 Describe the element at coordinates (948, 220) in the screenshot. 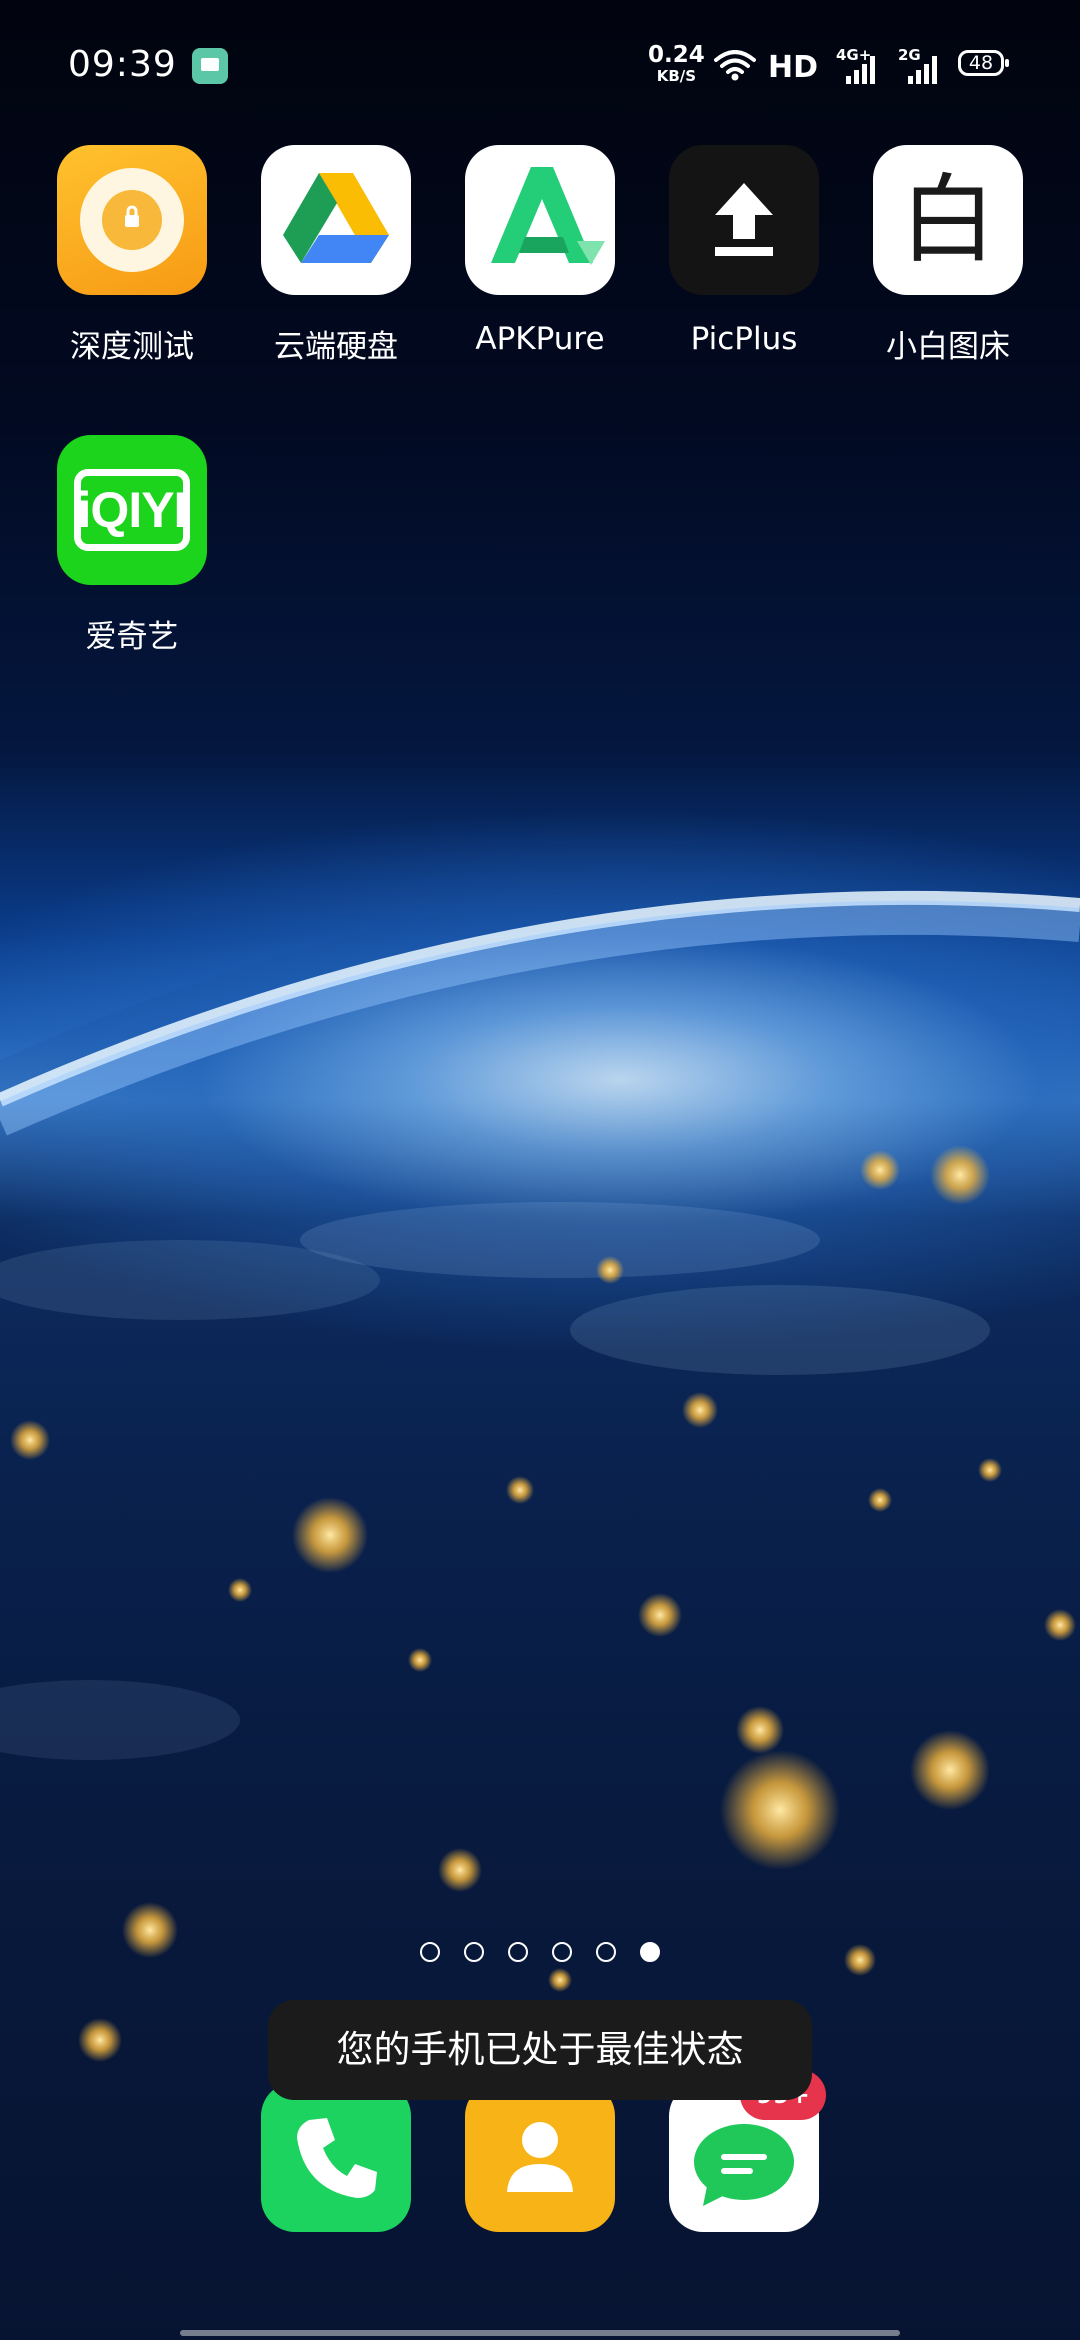

I see `xiaobai-icon: 白` at that location.